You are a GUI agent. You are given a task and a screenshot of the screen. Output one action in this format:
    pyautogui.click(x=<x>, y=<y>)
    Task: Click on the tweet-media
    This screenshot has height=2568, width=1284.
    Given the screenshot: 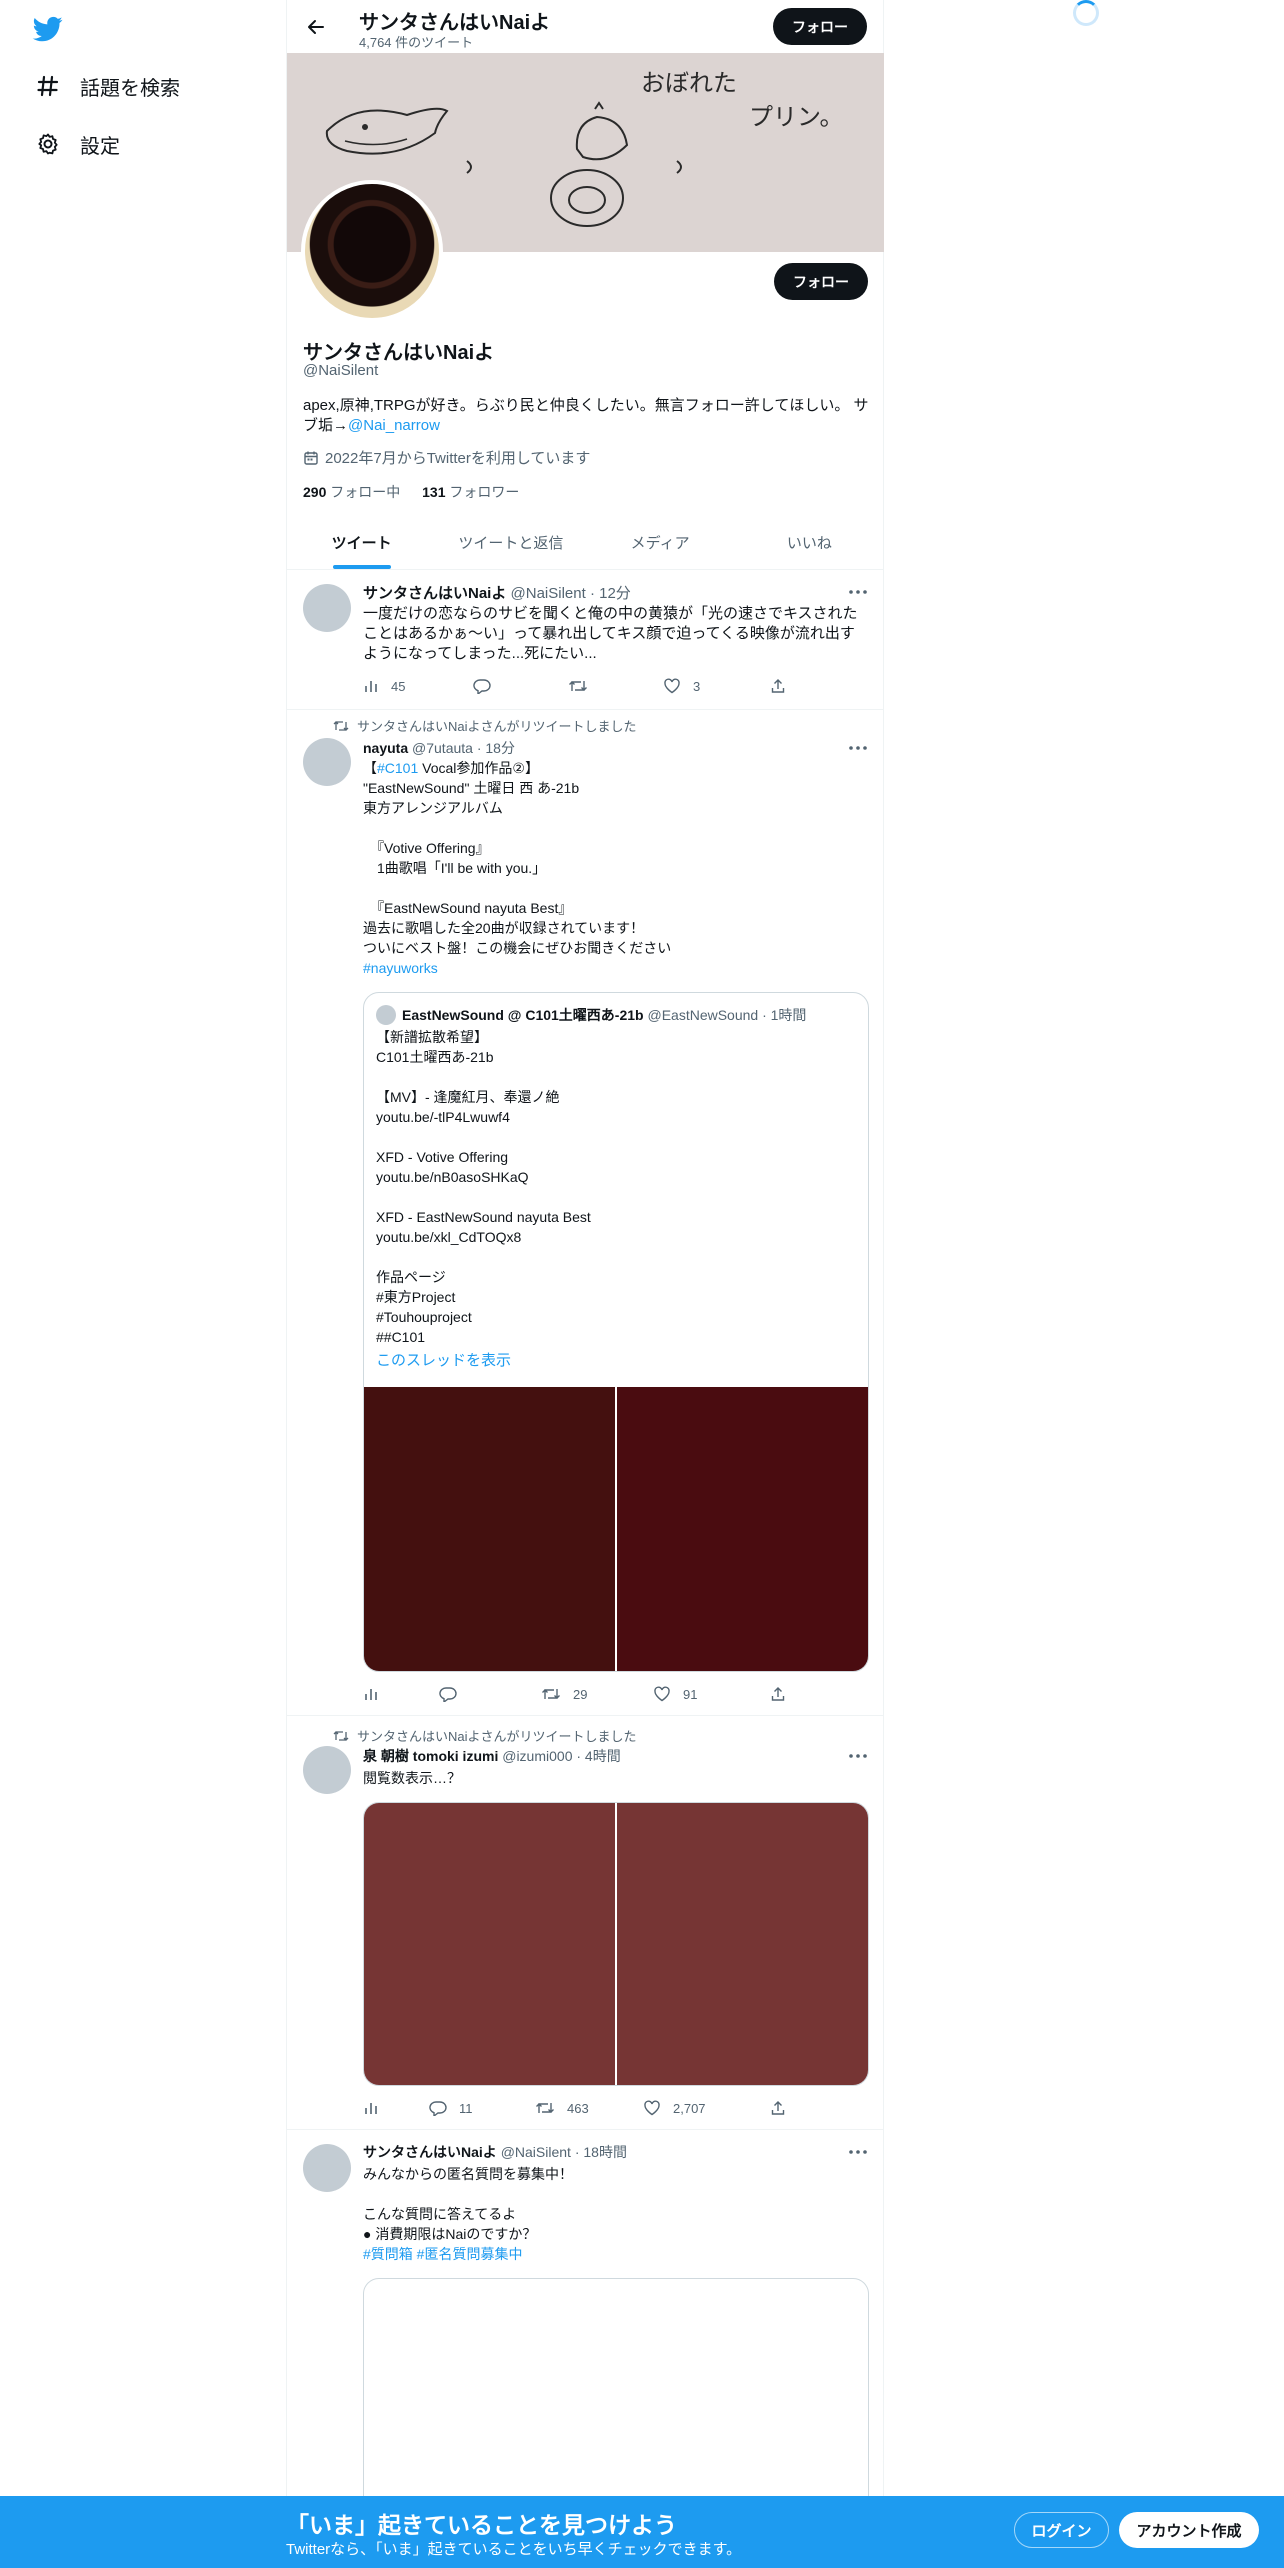 What is the action you would take?
    pyautogui.click(x=616, y=1944)
    